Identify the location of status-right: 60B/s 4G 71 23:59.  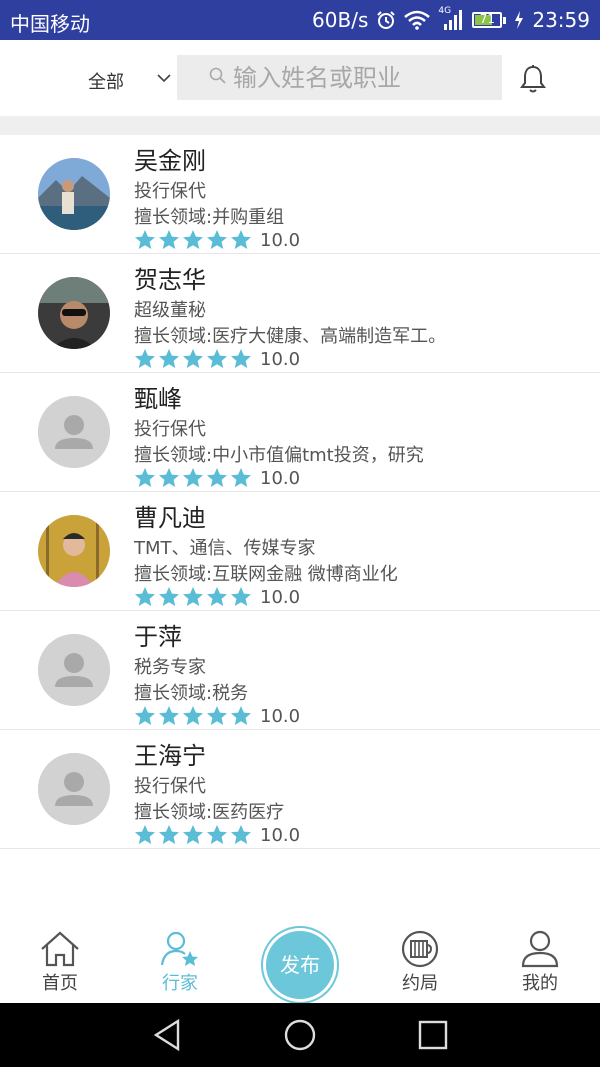
(451, 19).